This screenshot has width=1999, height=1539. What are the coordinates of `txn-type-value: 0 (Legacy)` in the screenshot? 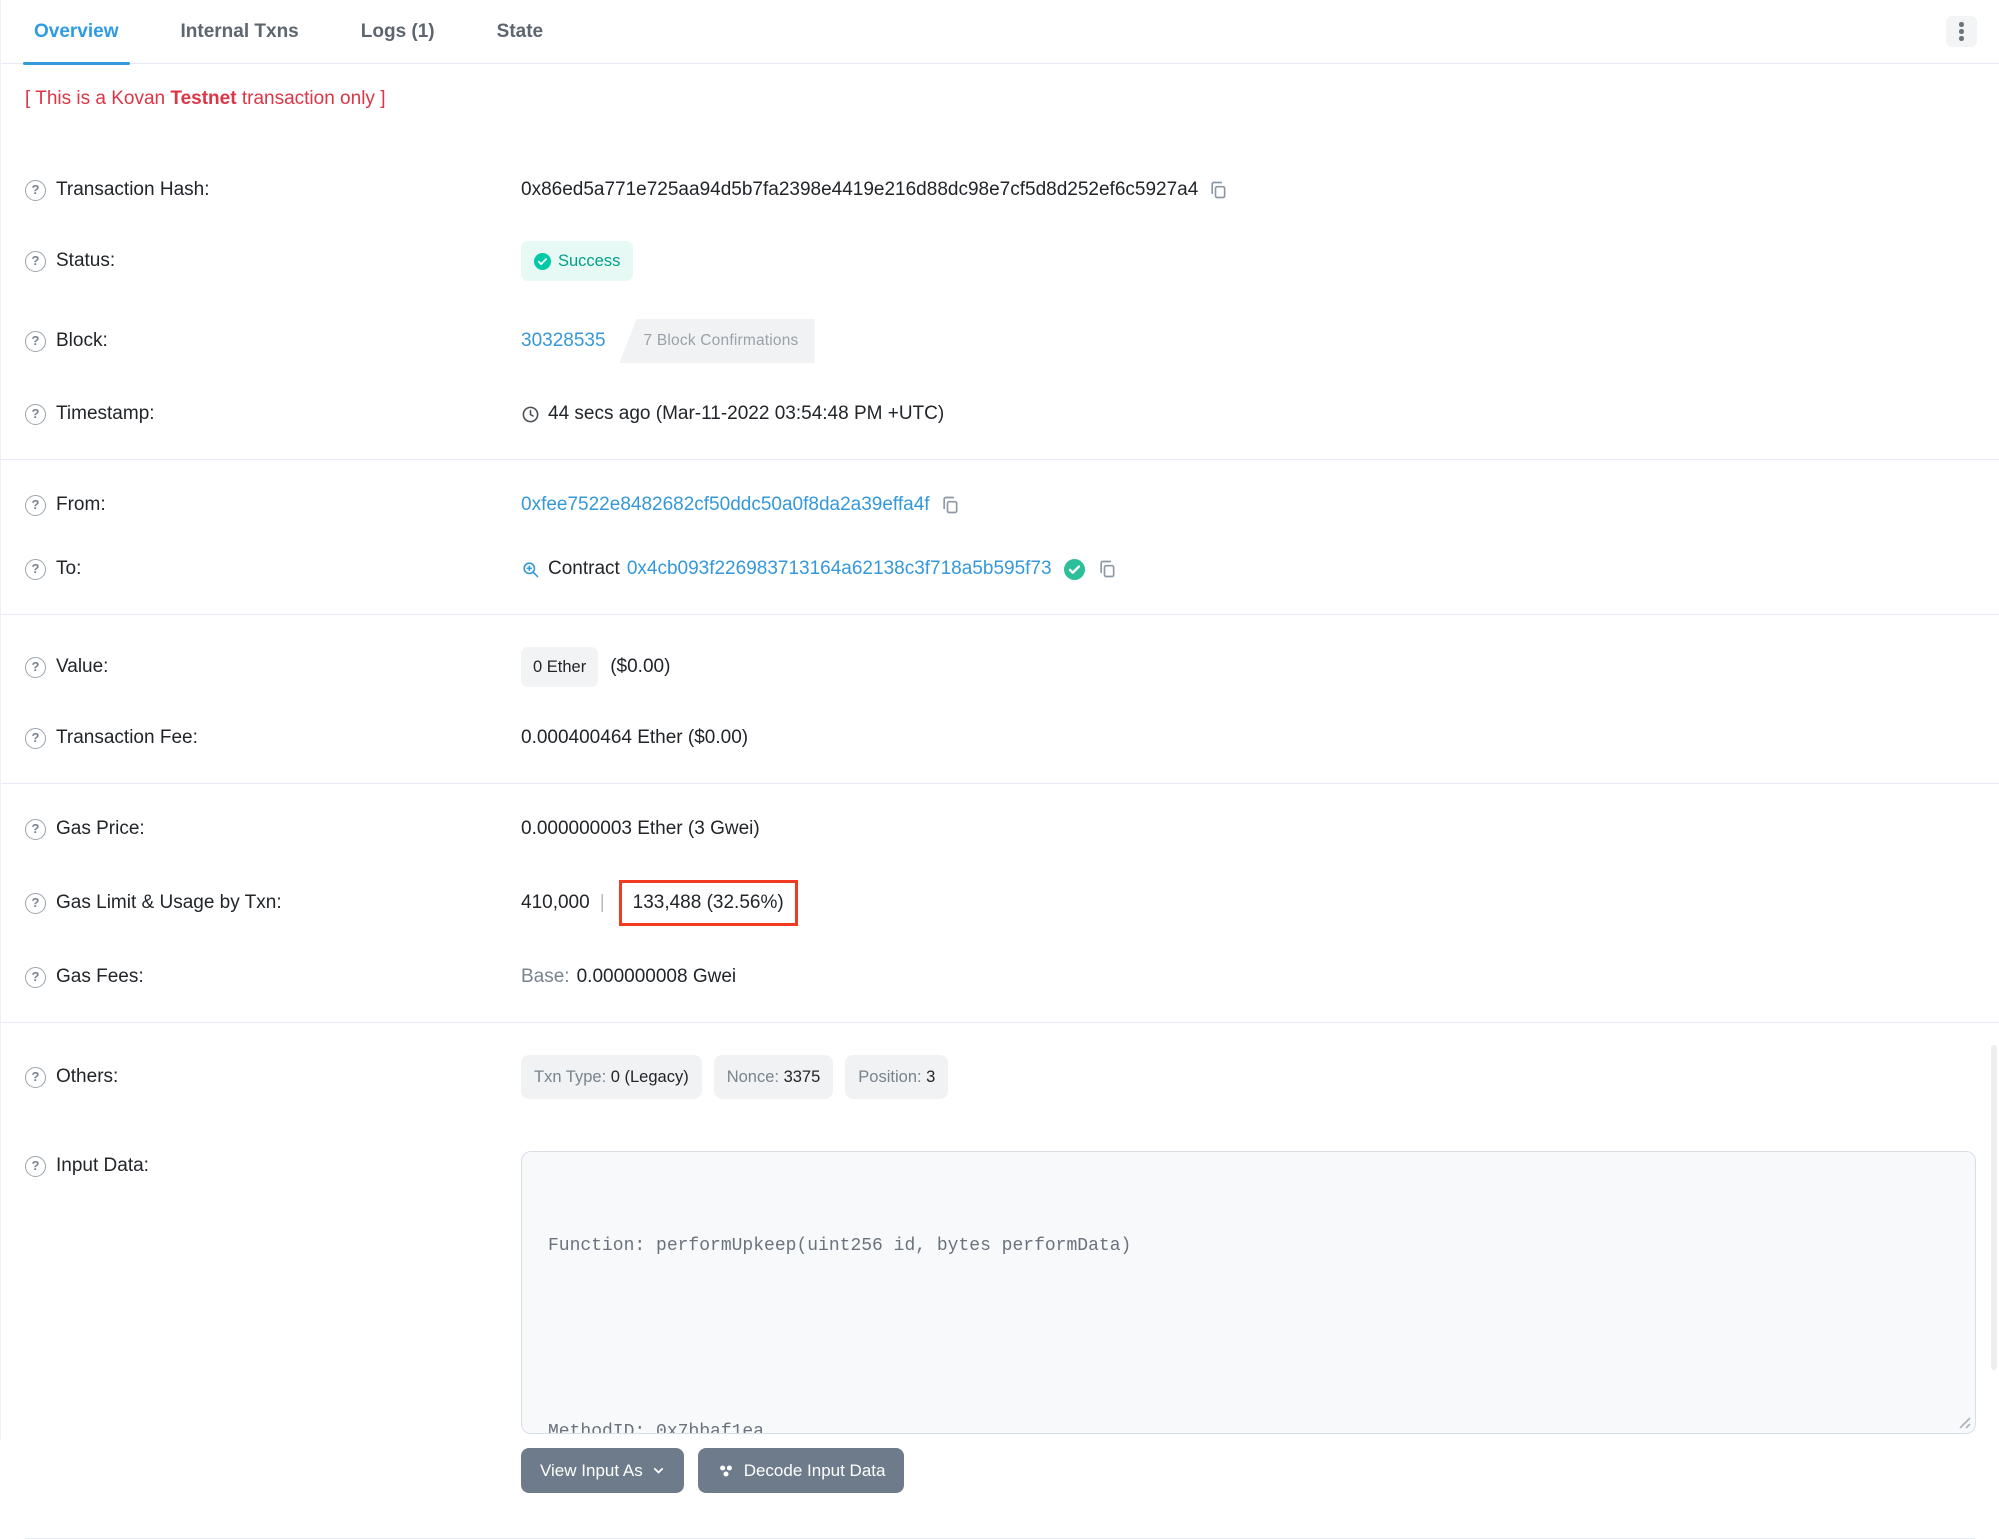 It's located at (649, 1077).